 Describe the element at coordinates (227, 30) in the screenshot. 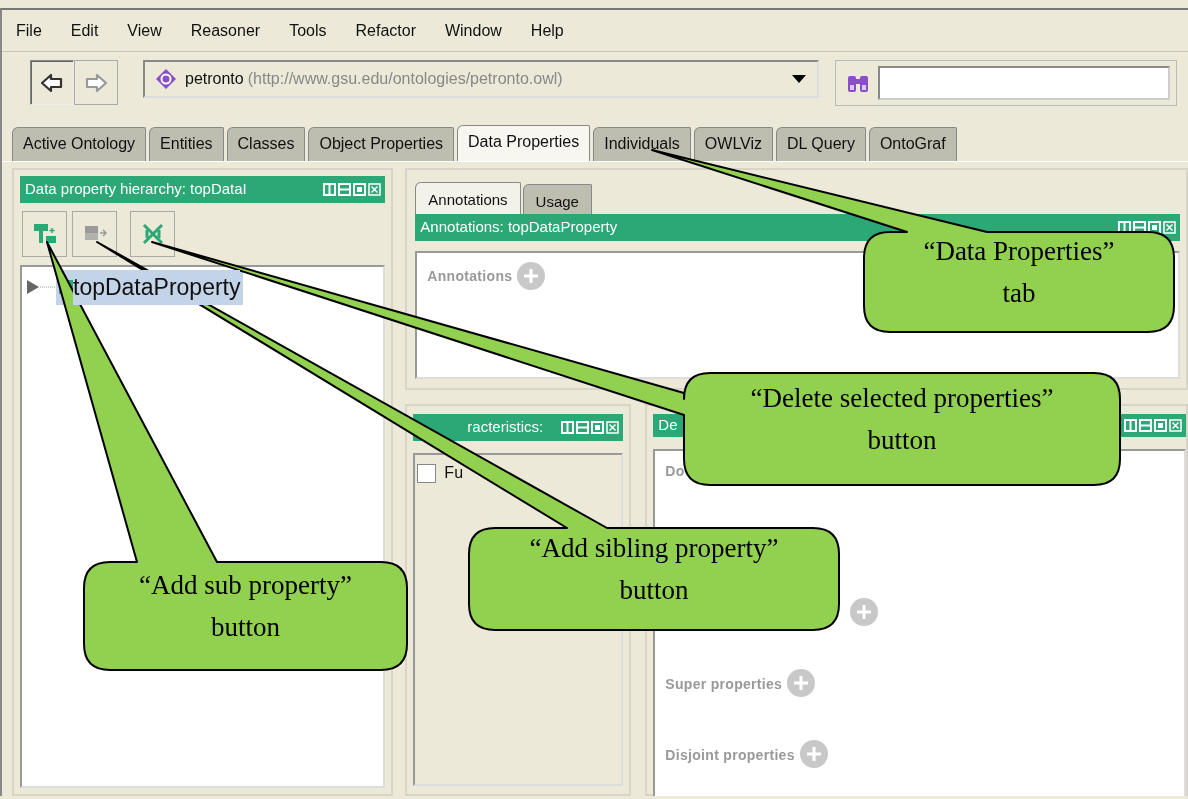

I see `menu-item: Reasoner` at that location.